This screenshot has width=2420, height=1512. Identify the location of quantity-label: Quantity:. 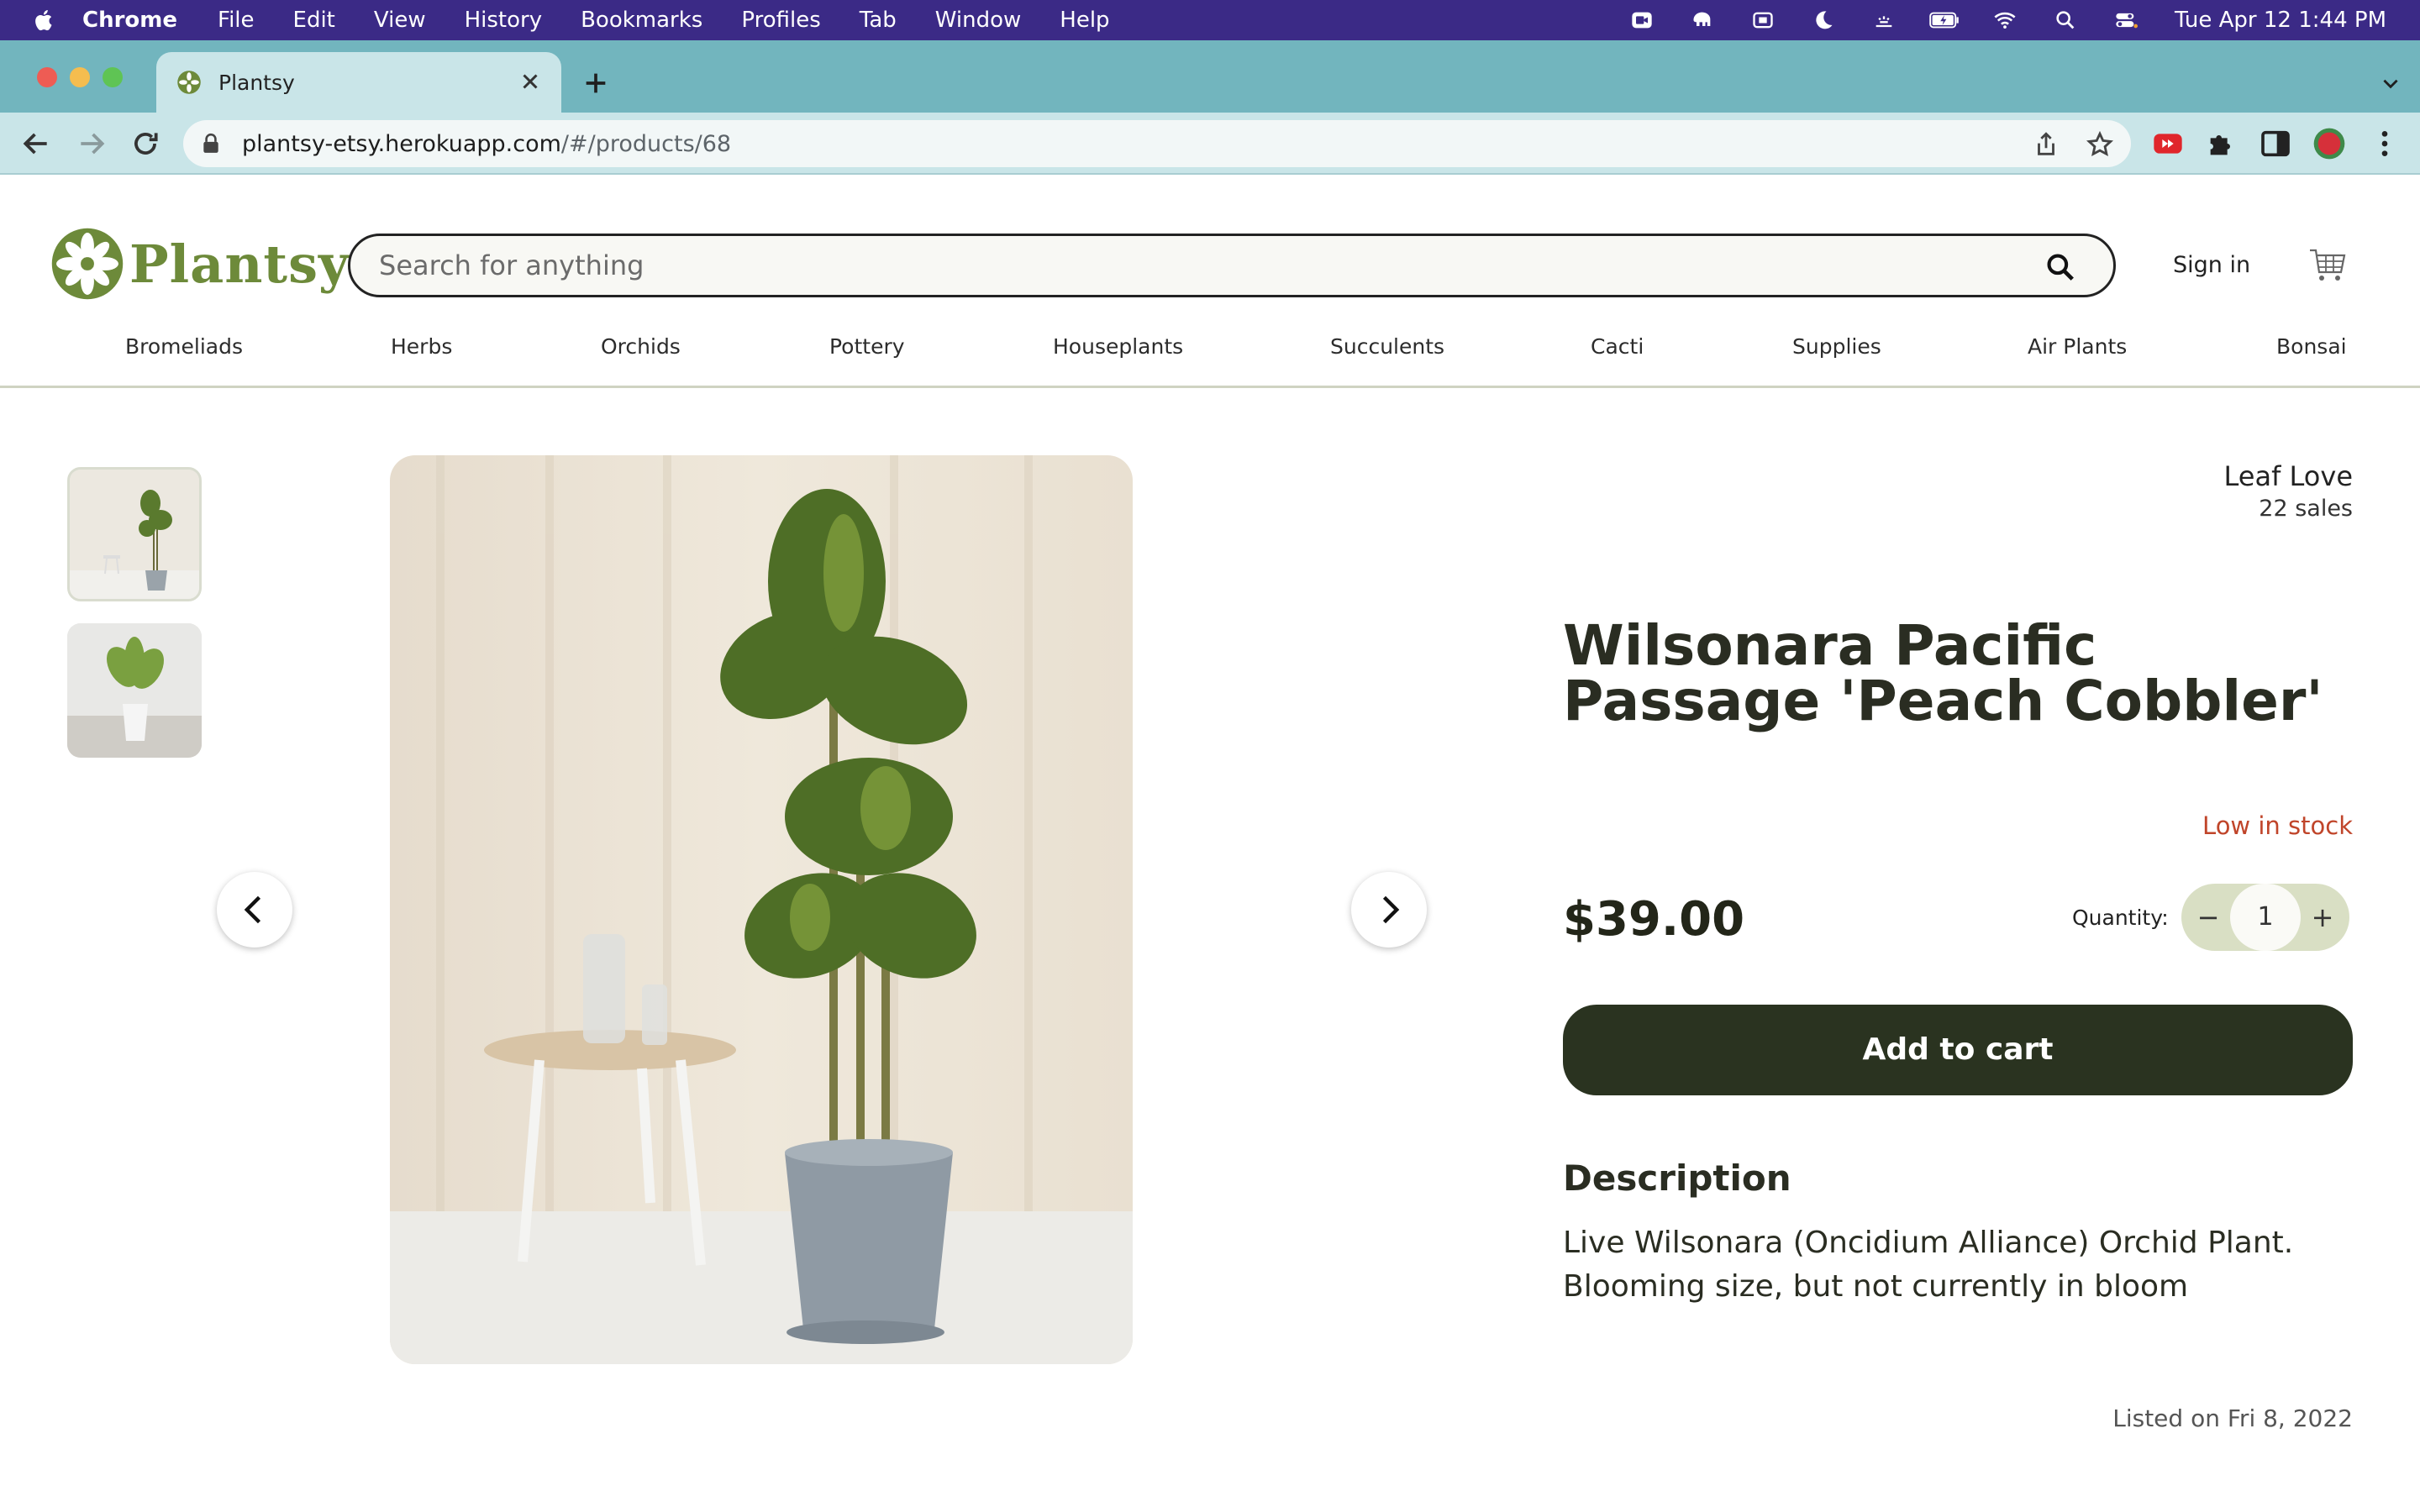
(2120, 918).